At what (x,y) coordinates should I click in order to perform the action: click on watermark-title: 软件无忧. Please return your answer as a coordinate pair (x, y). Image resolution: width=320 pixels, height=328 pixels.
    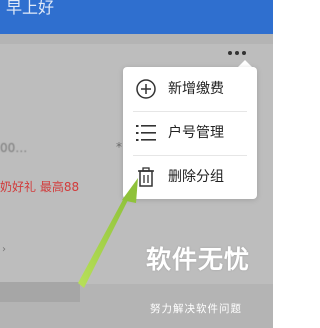
    Looking at the image, I should click on (198, 259).